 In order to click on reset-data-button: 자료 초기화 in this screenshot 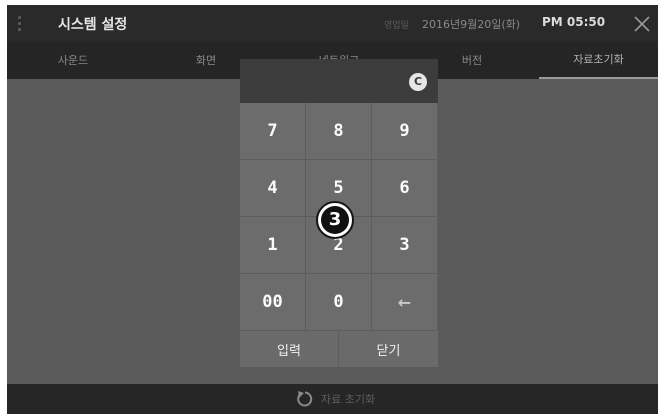, I will do `click(335, 399)`.